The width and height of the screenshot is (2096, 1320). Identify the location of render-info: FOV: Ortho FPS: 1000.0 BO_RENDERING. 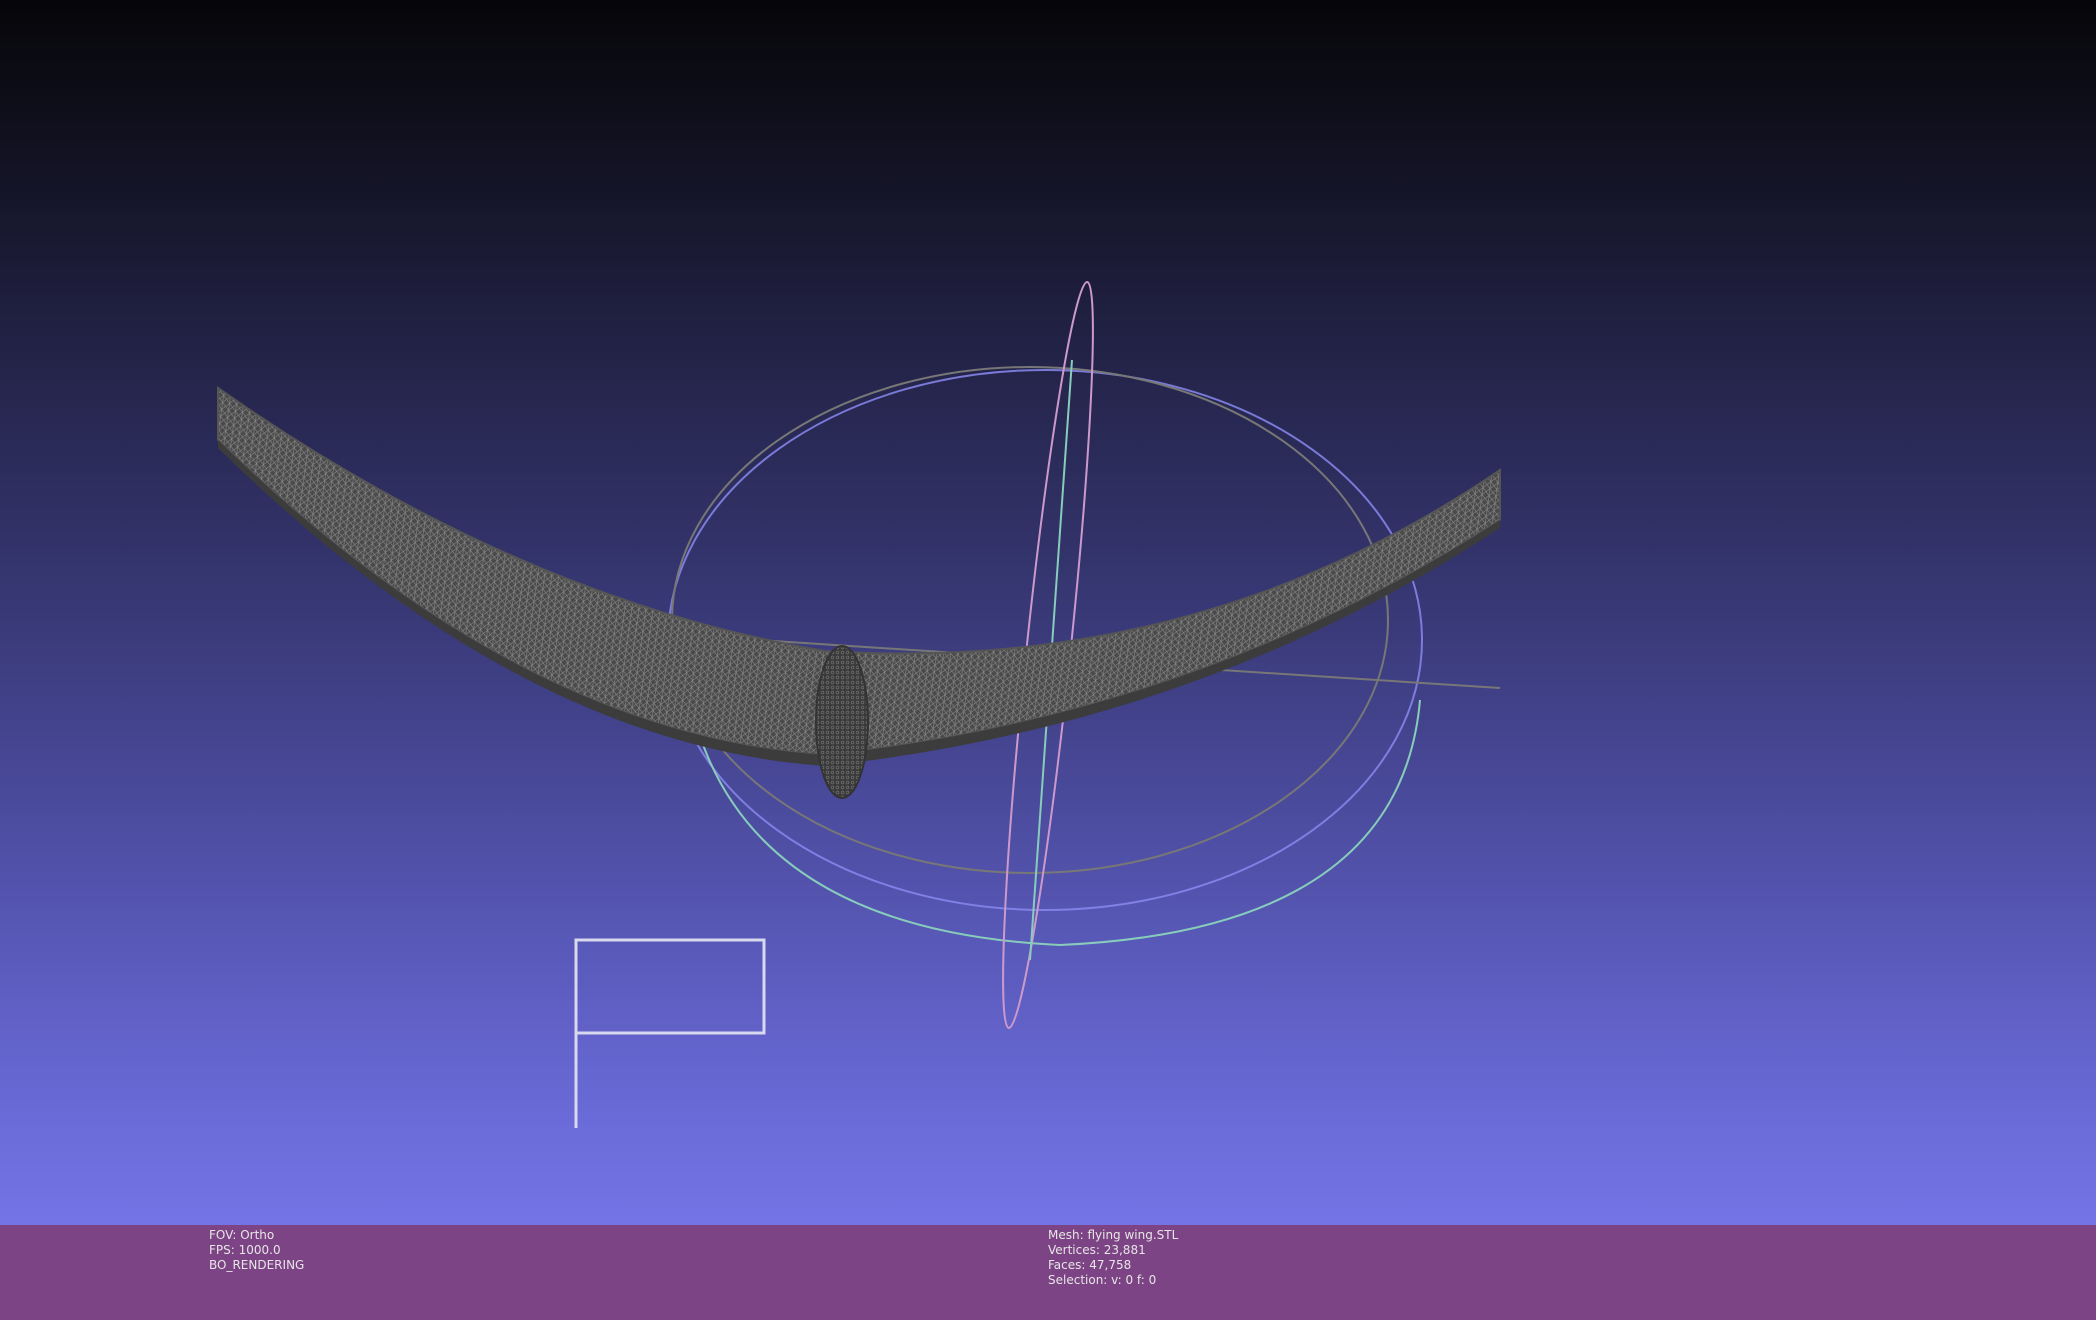
(256, 1250).